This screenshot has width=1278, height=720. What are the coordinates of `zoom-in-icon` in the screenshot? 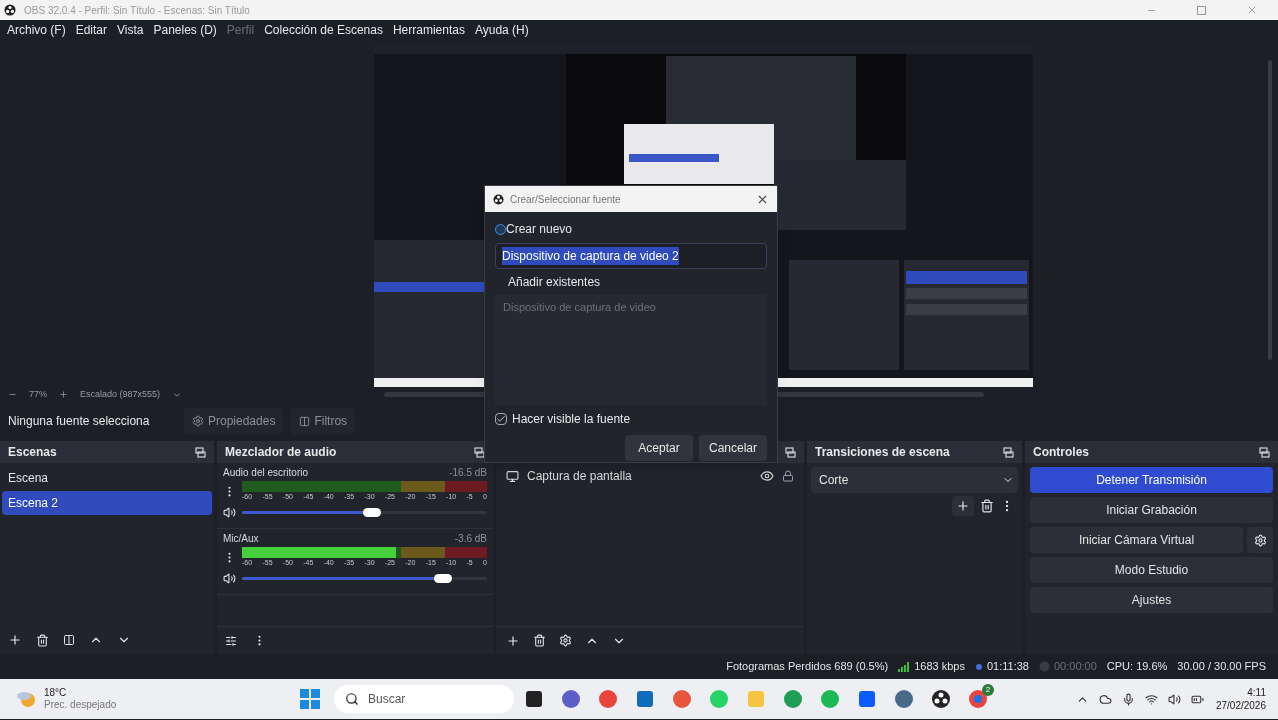 It's located at (63, 394).